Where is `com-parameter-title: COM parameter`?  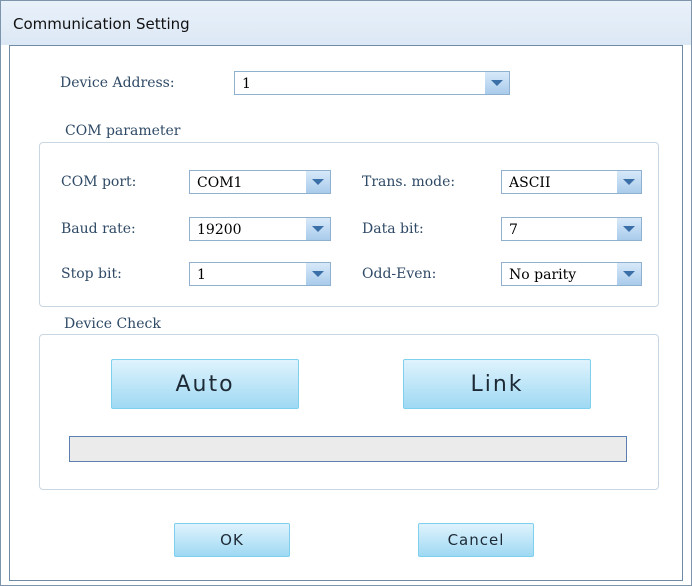
com-parameter-title: COM parameter is located at coordinates (123, 131).